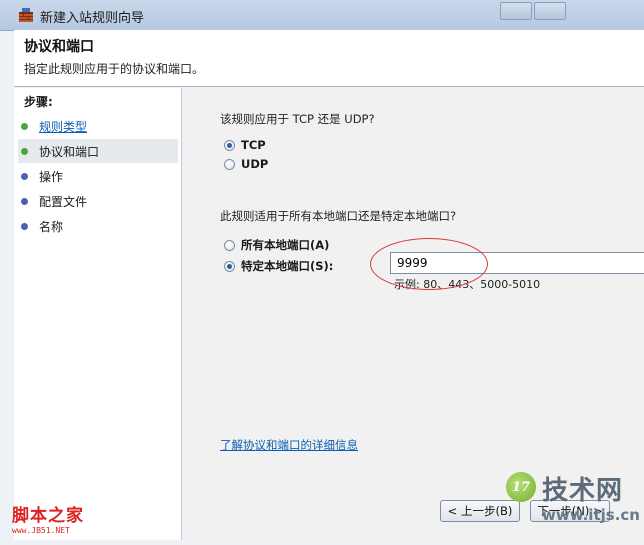 This screenshot has height=545, width=644. I want to click on step-label: 操作, so click(51, 176).